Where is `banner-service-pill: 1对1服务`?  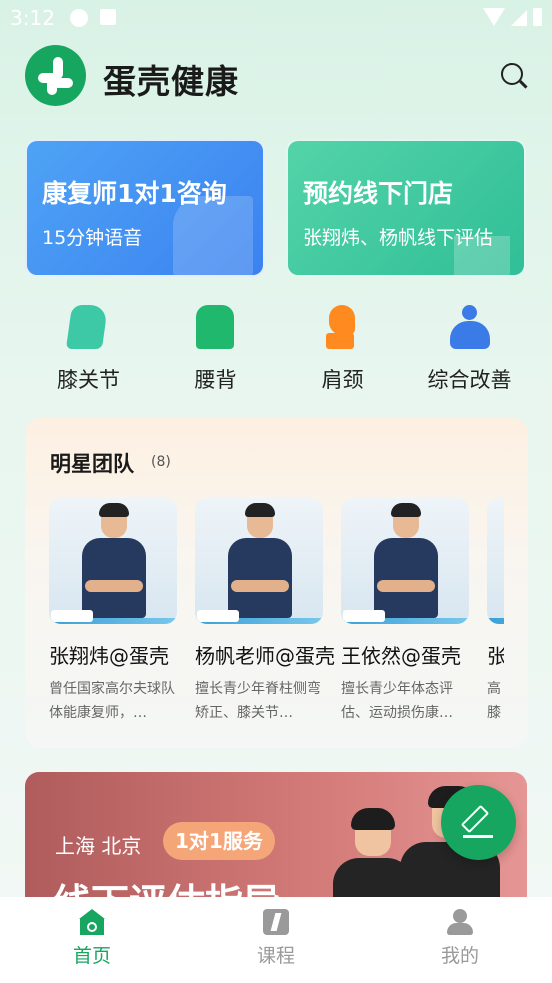
banner-service-pill: 1对1服务 is located at coordinates (219, 841).